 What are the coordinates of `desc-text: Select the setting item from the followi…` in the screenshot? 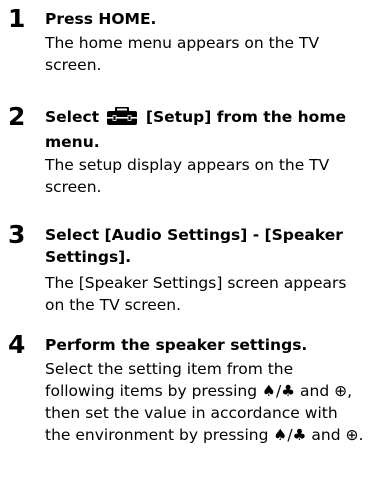 It's located at (169, 380).